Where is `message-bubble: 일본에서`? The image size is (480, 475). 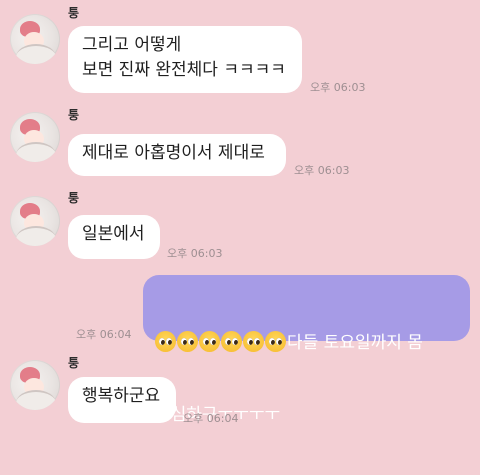 message-bubble: 일본에서 is located at coordinates (114, 237).